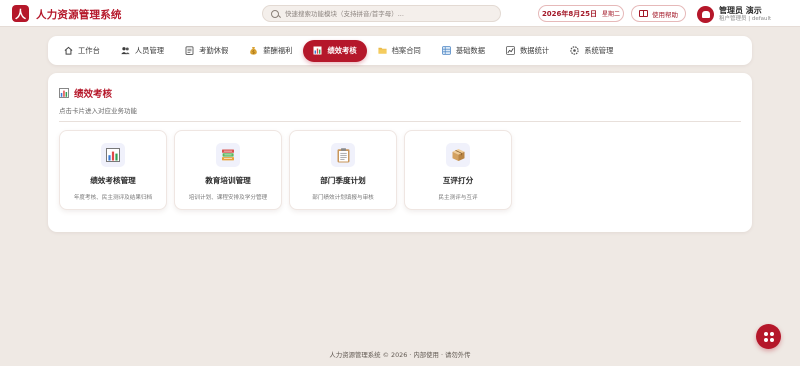 This screenshot has width=800, height=366. What do you see at coordinates (343, 198) in the screenshot?
I see `card-description: 部门绩效计划填报与审核` at bounding box center [343, 198].